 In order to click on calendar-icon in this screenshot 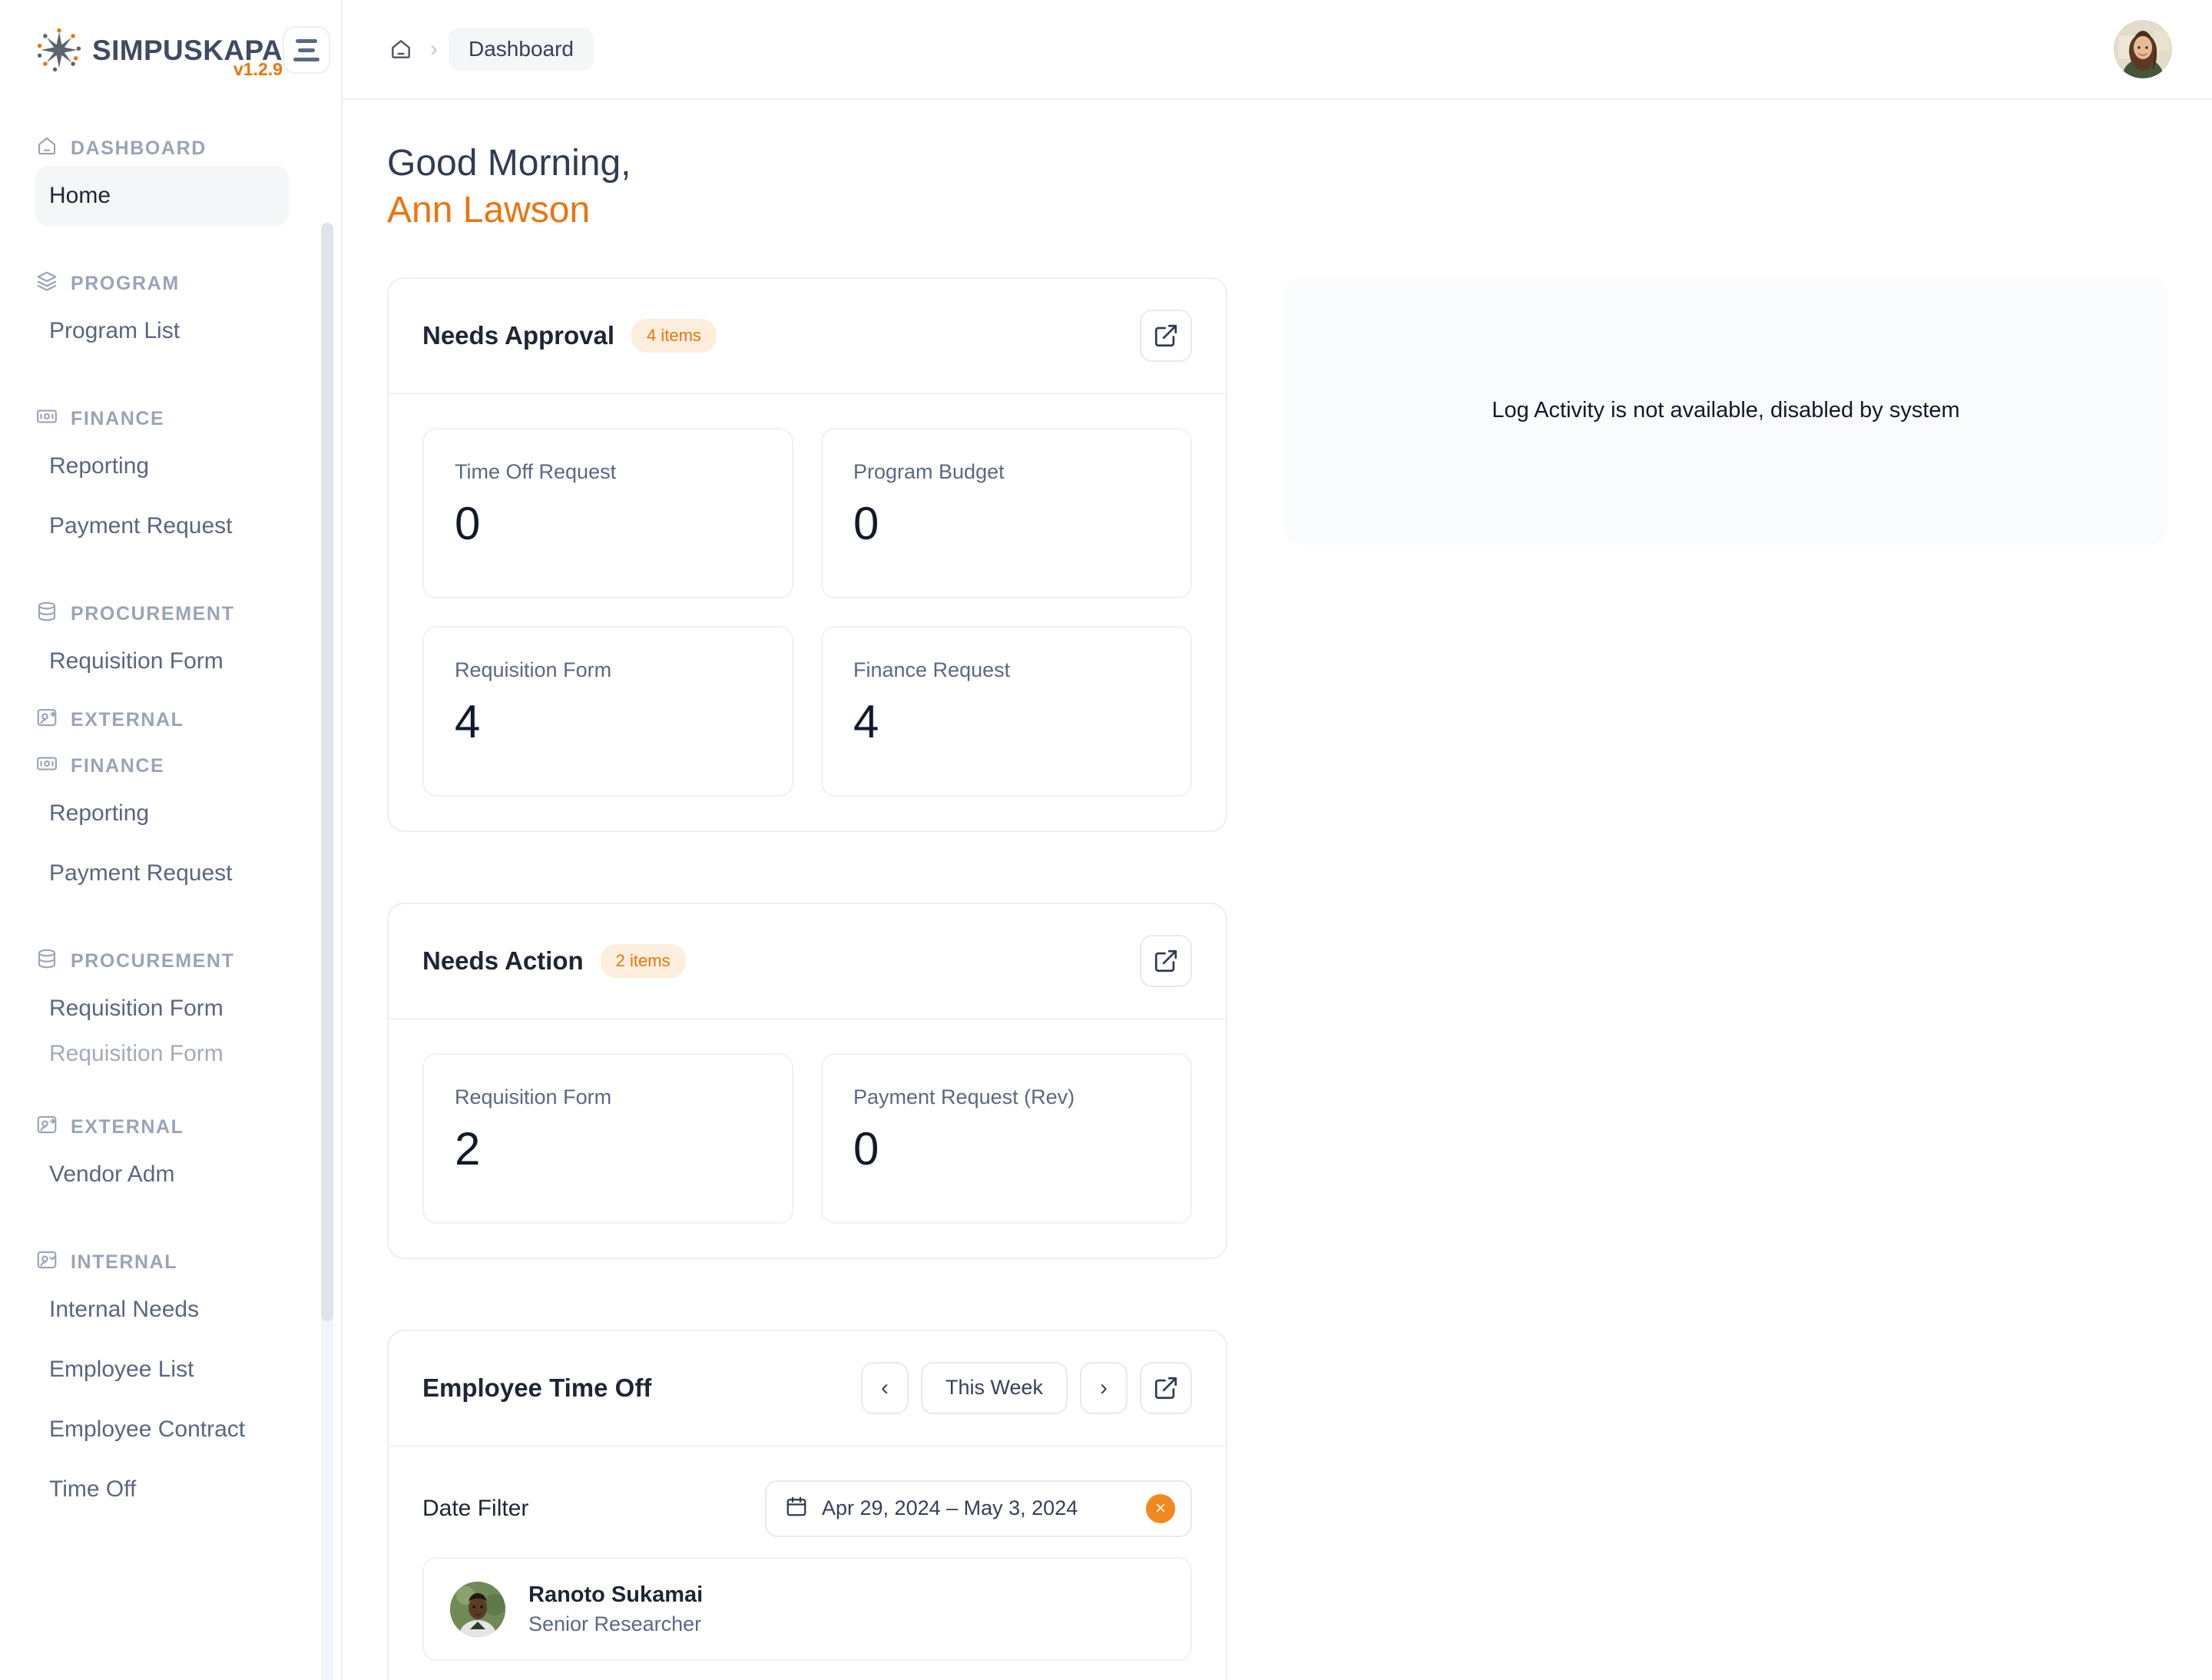, I will do `click(796, 1508)`.